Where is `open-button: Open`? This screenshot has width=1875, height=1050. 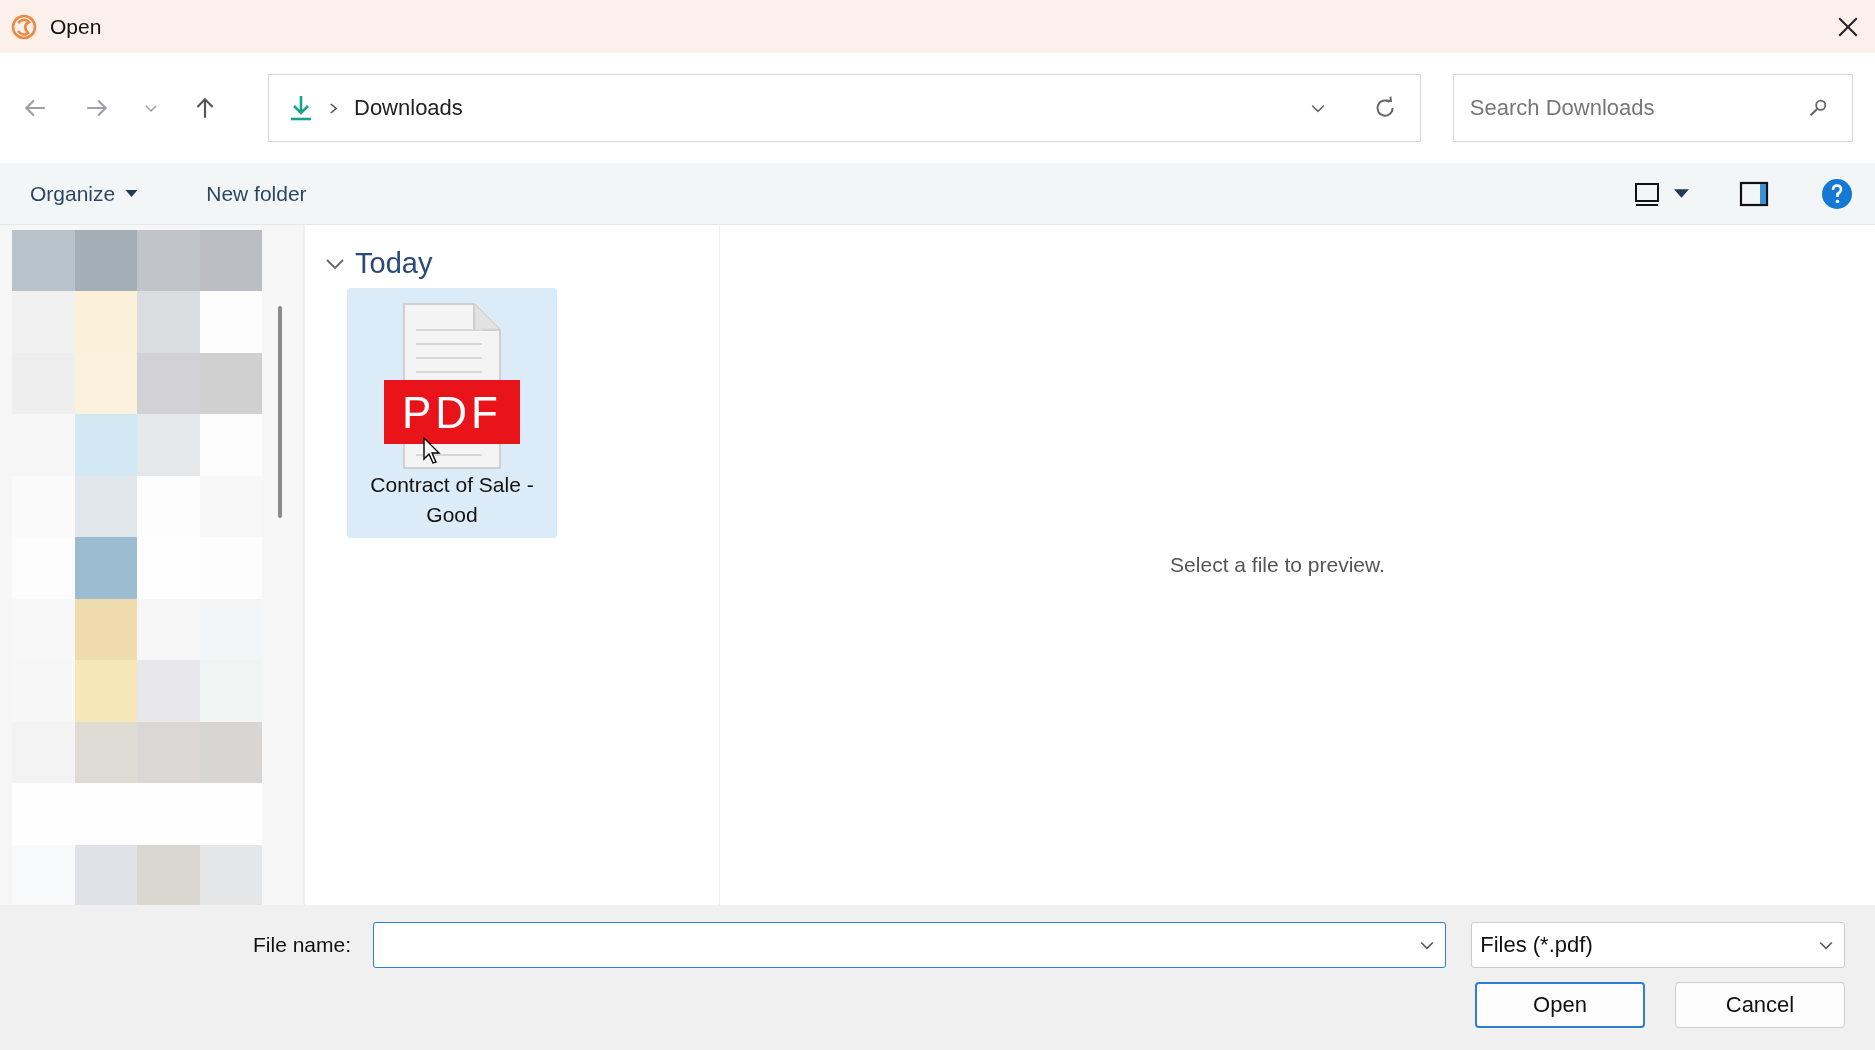 open-button: Open is located at coordinates (1560, 1005).